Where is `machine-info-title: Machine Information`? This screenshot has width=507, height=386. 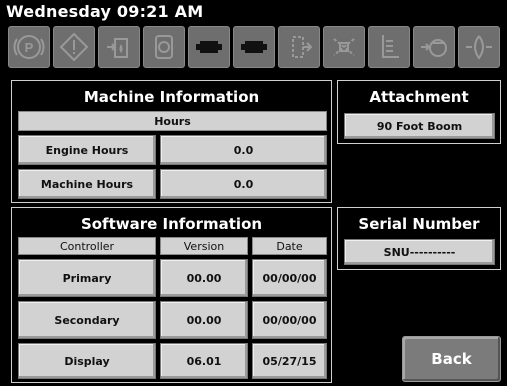 machine-info-title: Machine Information is located at coordinates (171, 97).